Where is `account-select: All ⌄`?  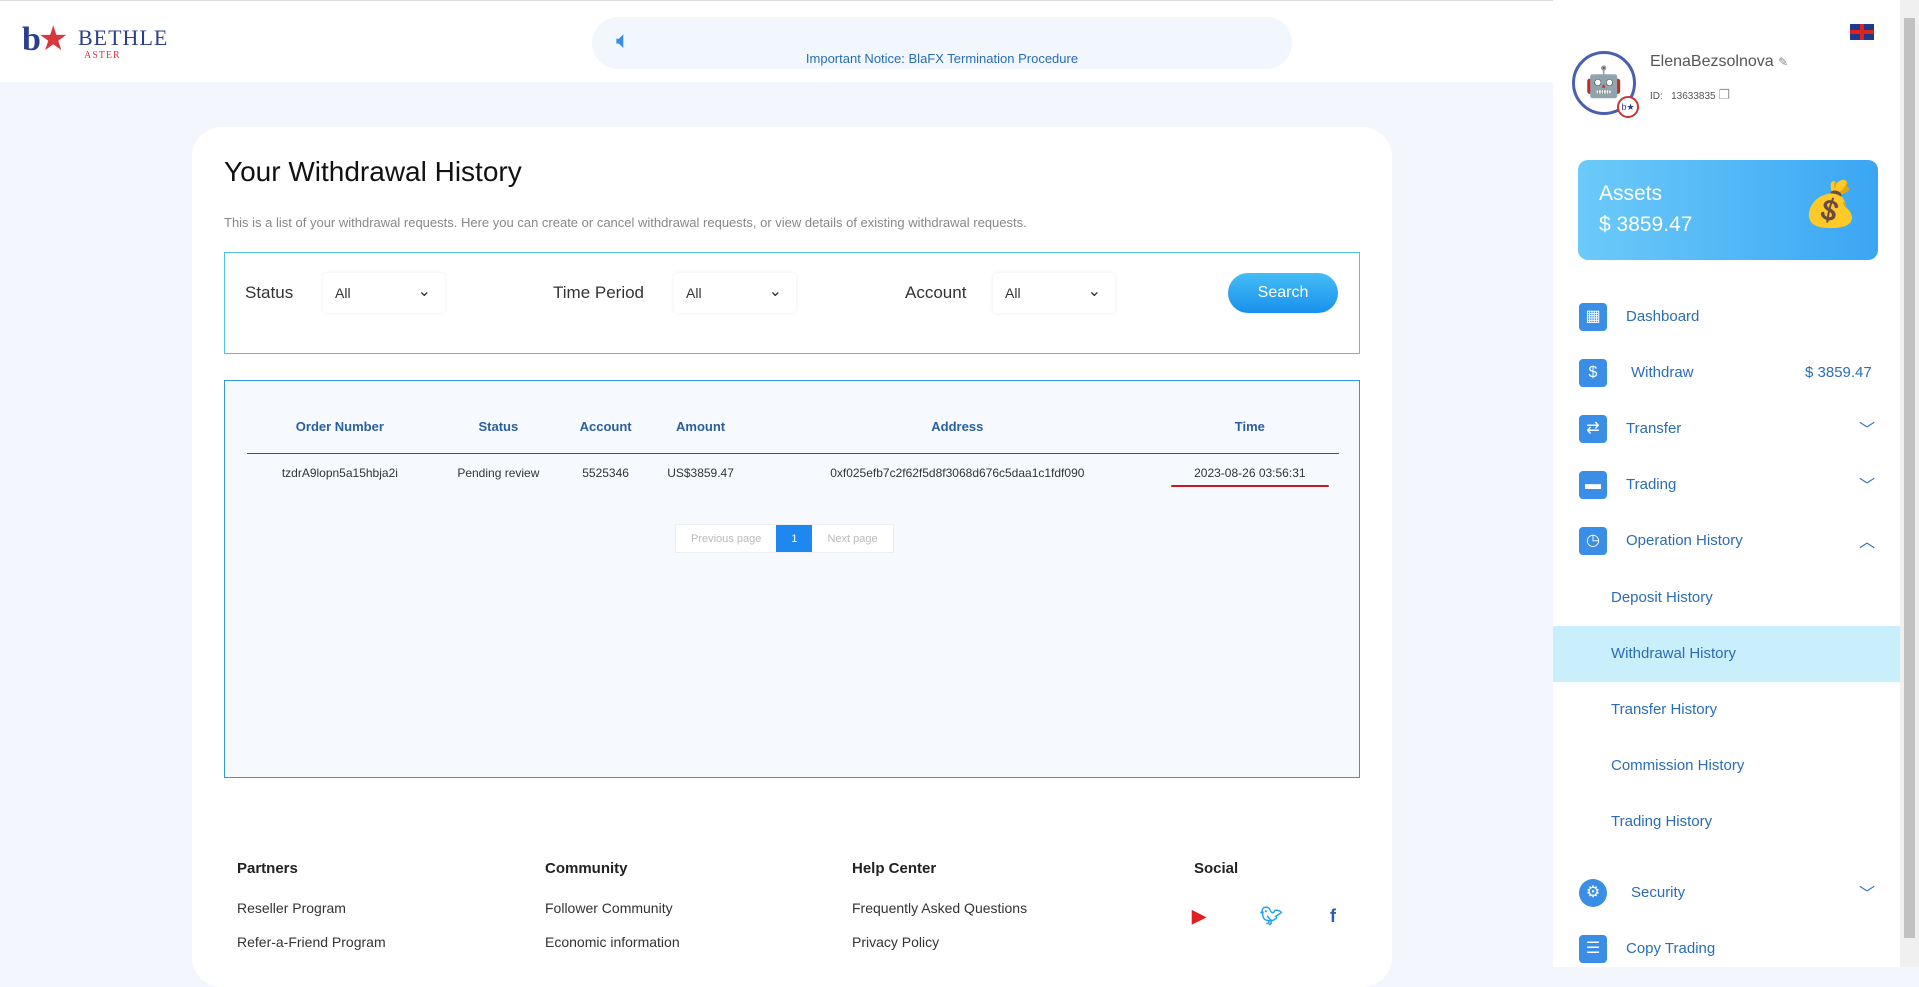
account-select: All ⌄ is located at coordinates (1054, 293).